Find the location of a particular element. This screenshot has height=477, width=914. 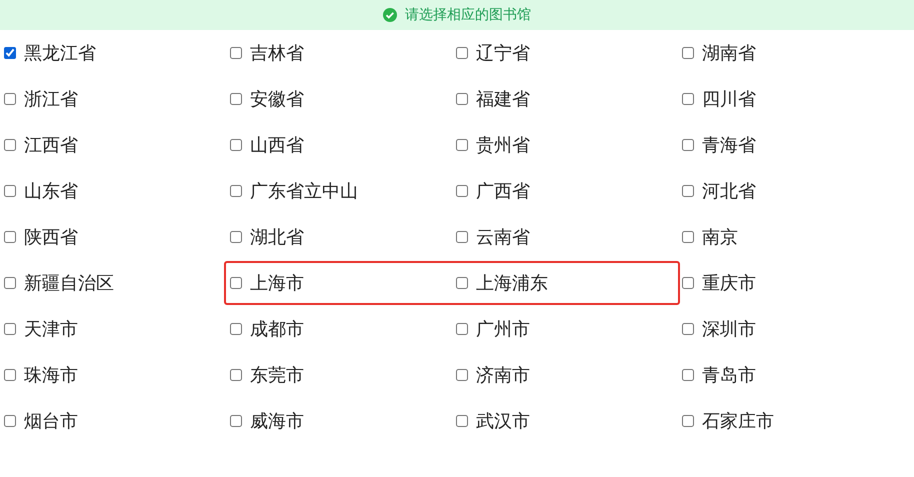

option-label: 陕西省 is located at coordinates (51, 237).